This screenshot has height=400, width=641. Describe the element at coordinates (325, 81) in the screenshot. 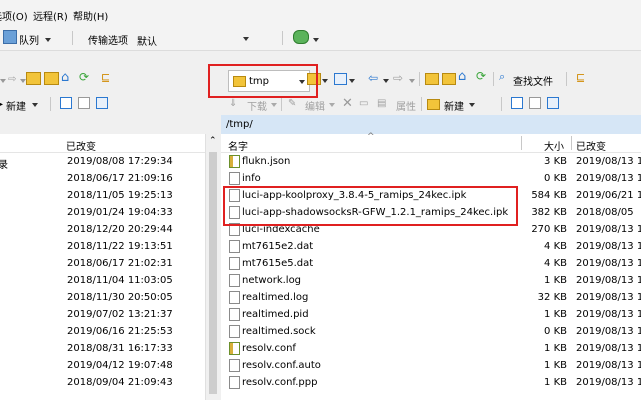

I see `open-dropdown-icon` at that location.